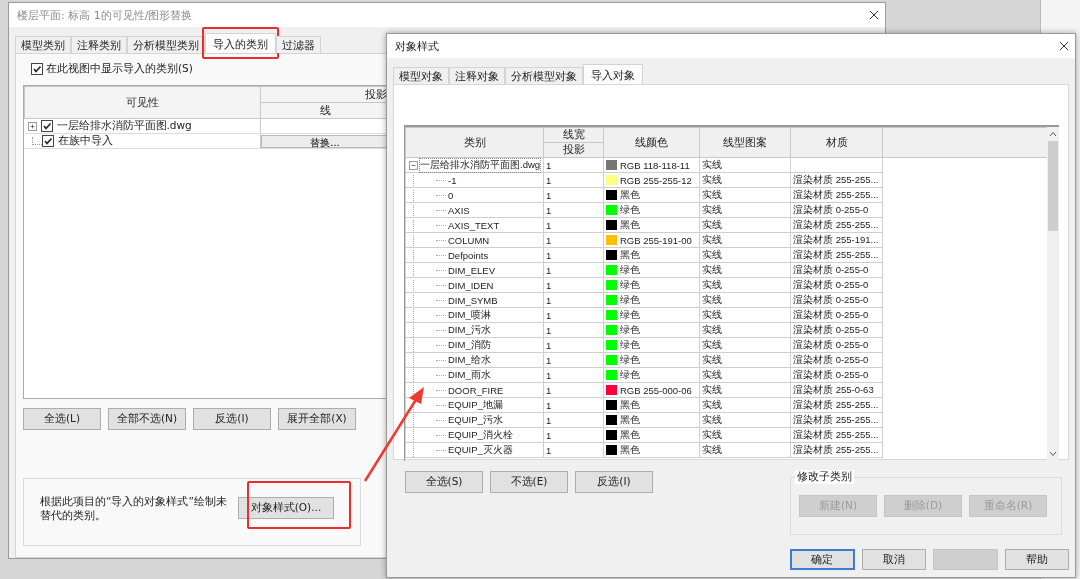 The width and height of the screenshot is (1080, 579). I want to click on table-cell: RGB 255-000-06, so click(656, 390).